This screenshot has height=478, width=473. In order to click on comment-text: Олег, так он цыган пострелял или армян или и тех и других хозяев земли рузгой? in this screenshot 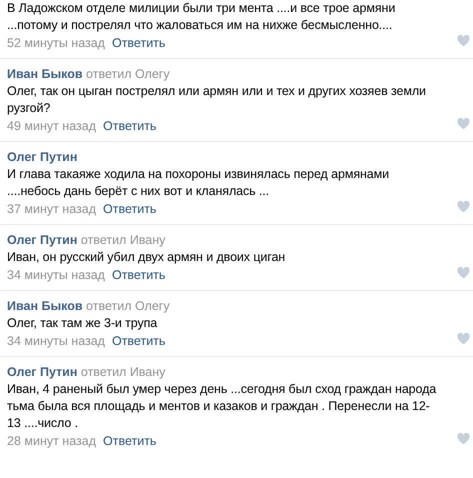, I will do `click(217, 100)`.